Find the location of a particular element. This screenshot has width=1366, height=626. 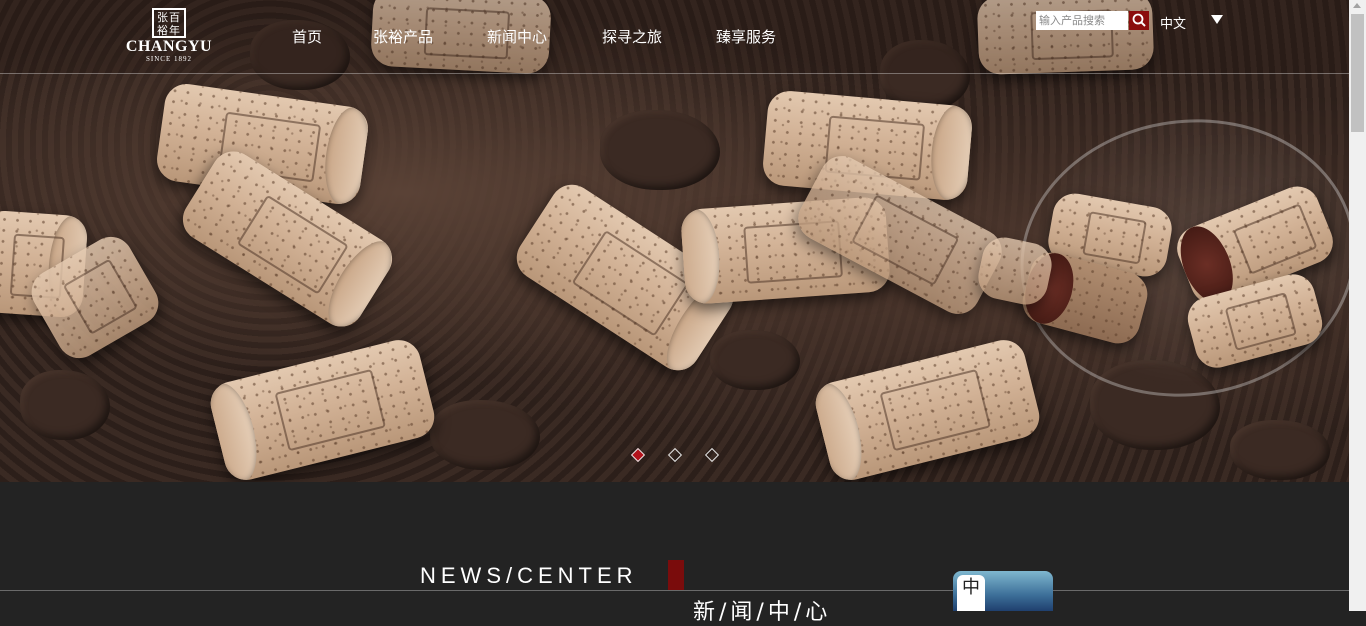

nav-item-news: 新闻中心 is located at coordinates (517, 36).